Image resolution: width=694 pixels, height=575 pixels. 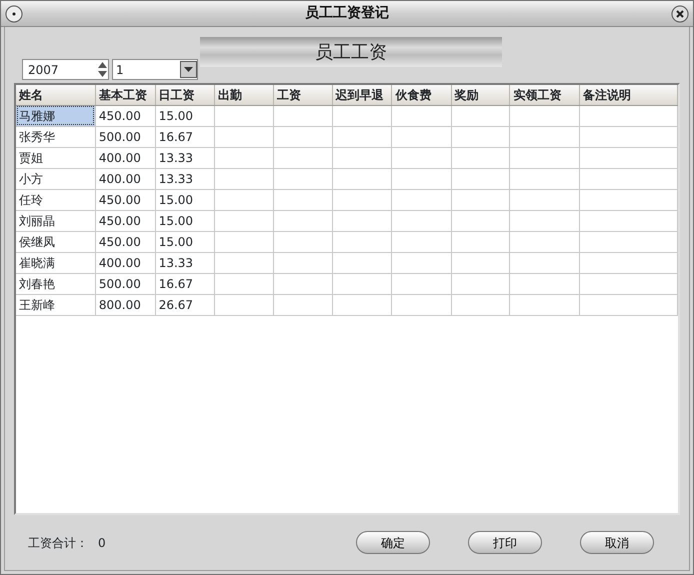 I want to click on action-button: 取消, so click(x=617, y=542).